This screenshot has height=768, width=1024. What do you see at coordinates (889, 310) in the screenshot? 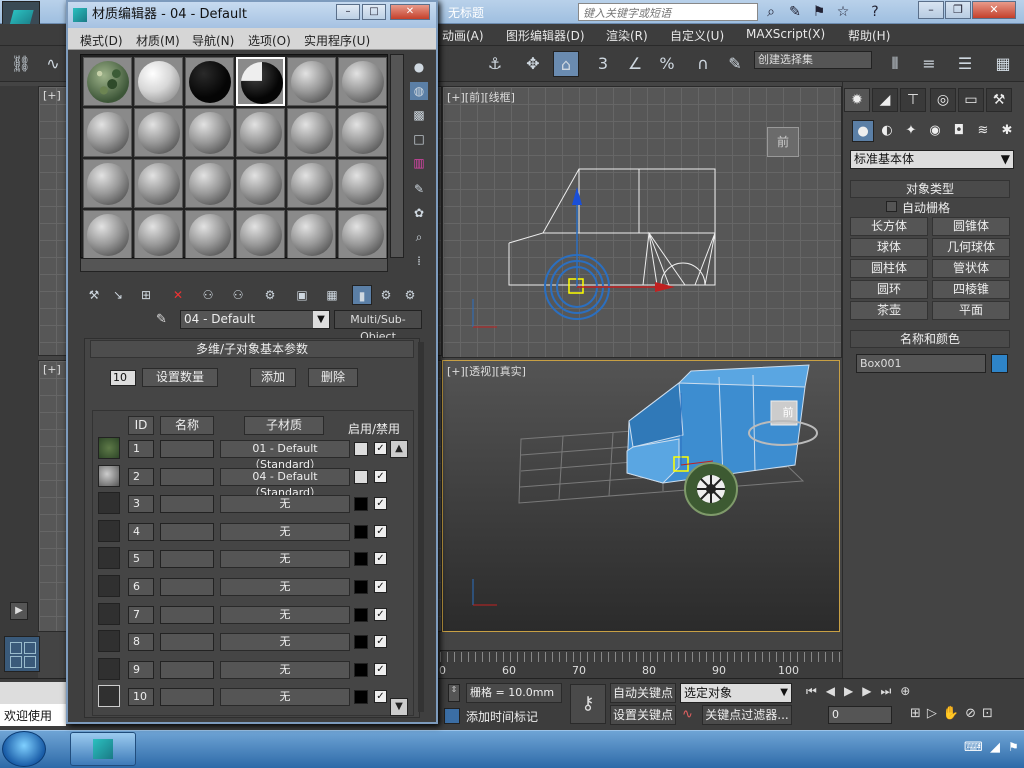
I see `teapot-button: 茶壶` at bounding box center [889, 310].